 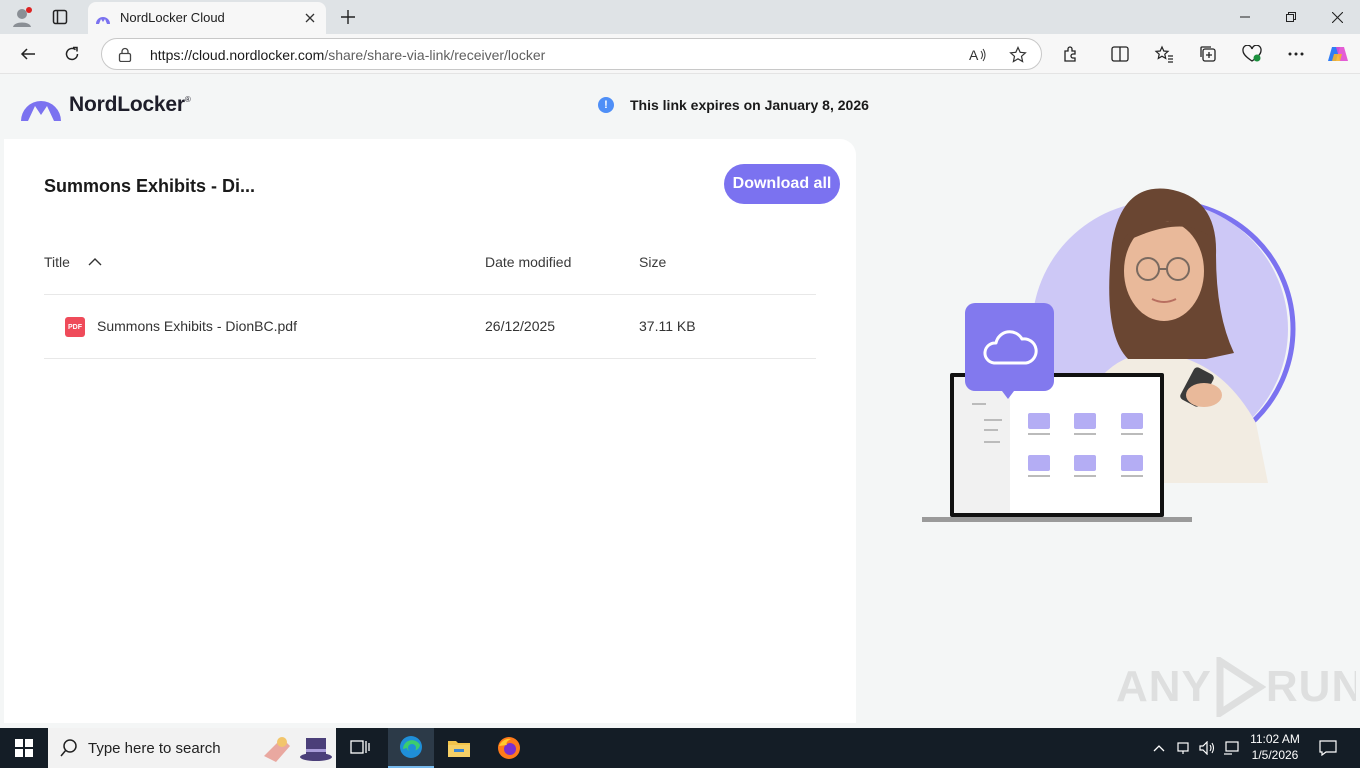 What do you see at coordinates (1057, 447) in the screenshot?
I see `laptop-illustration` at bounding box center [1057, 447].